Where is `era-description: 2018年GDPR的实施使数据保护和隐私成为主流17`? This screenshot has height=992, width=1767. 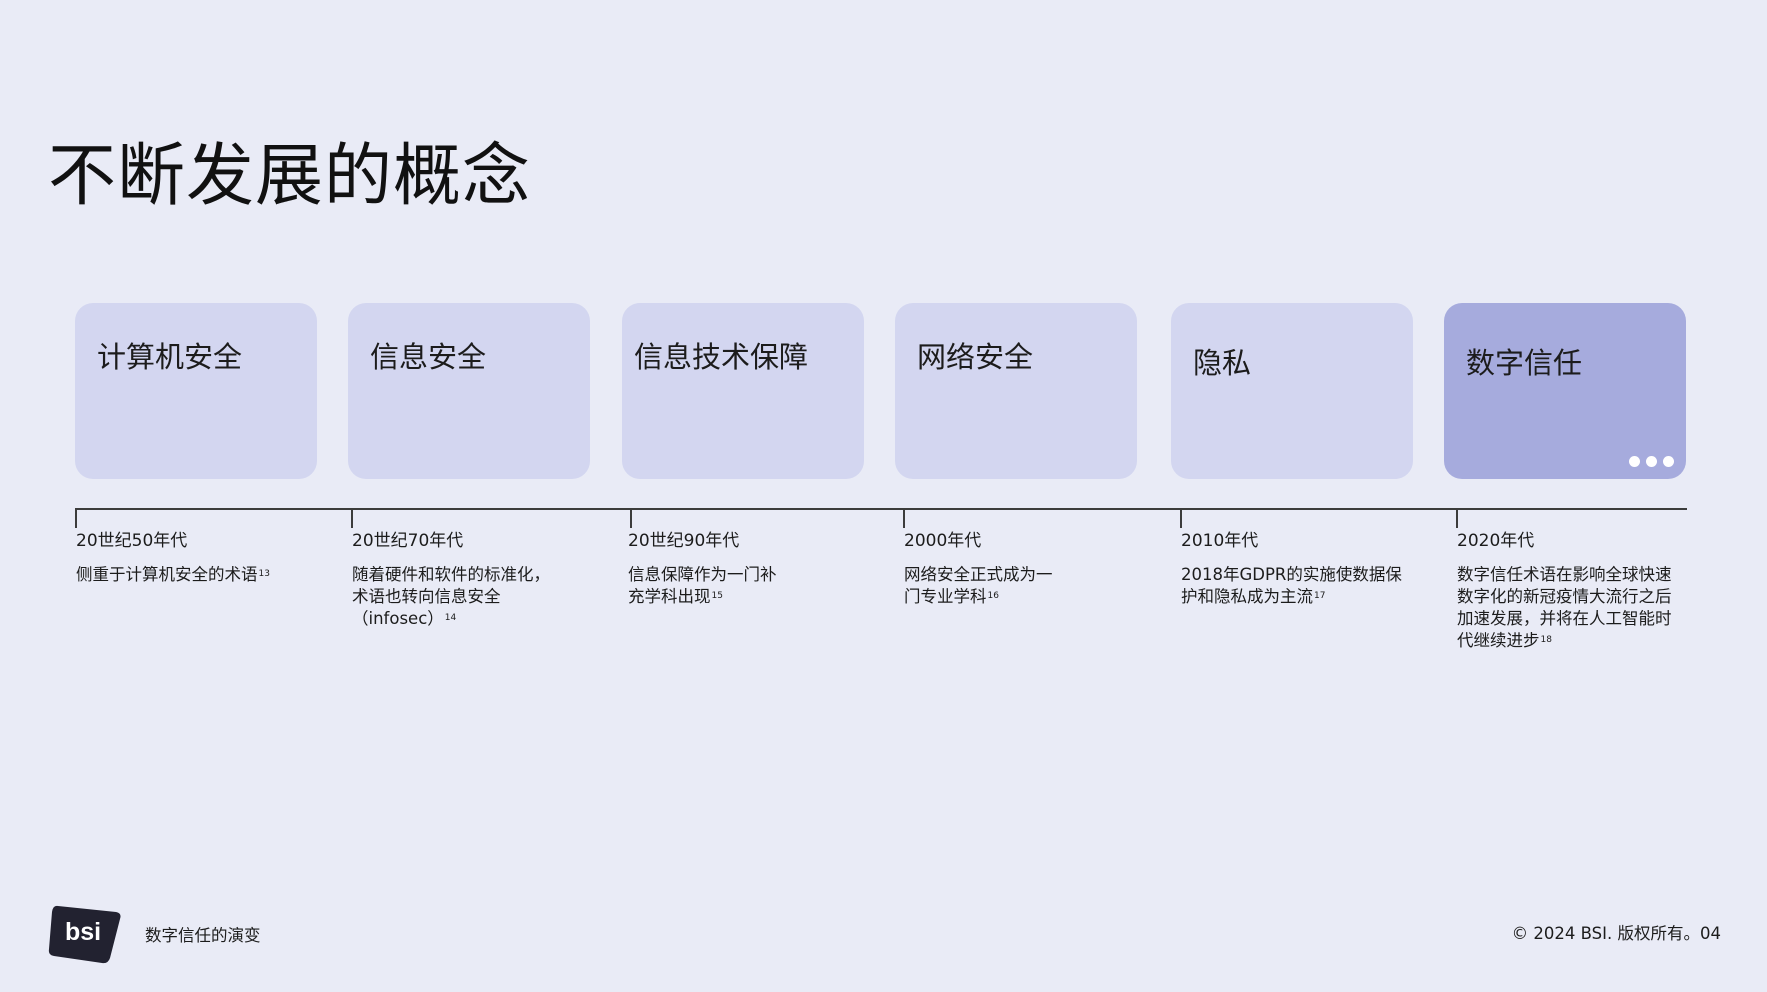 era-description: 2018年GDPR的实施使数据保护和隐私成为主流17 is located at coordinates (1291, 585).